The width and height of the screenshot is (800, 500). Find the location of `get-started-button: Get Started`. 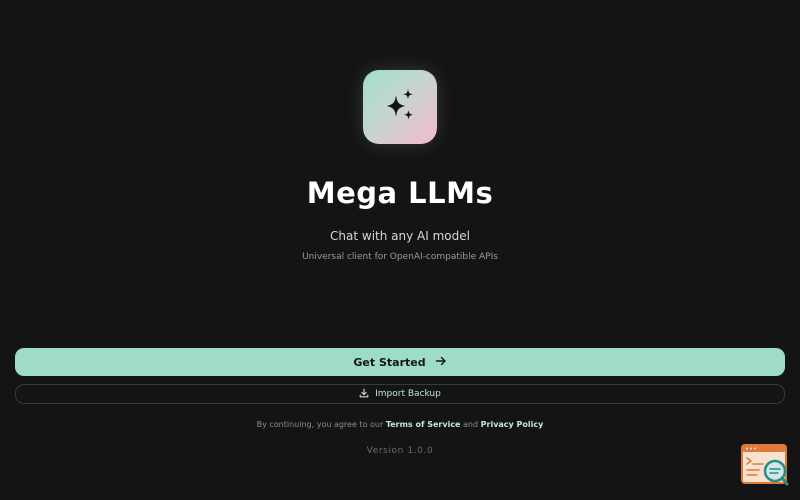

get-started-button: Get Started is located at coordinates (400, 362).